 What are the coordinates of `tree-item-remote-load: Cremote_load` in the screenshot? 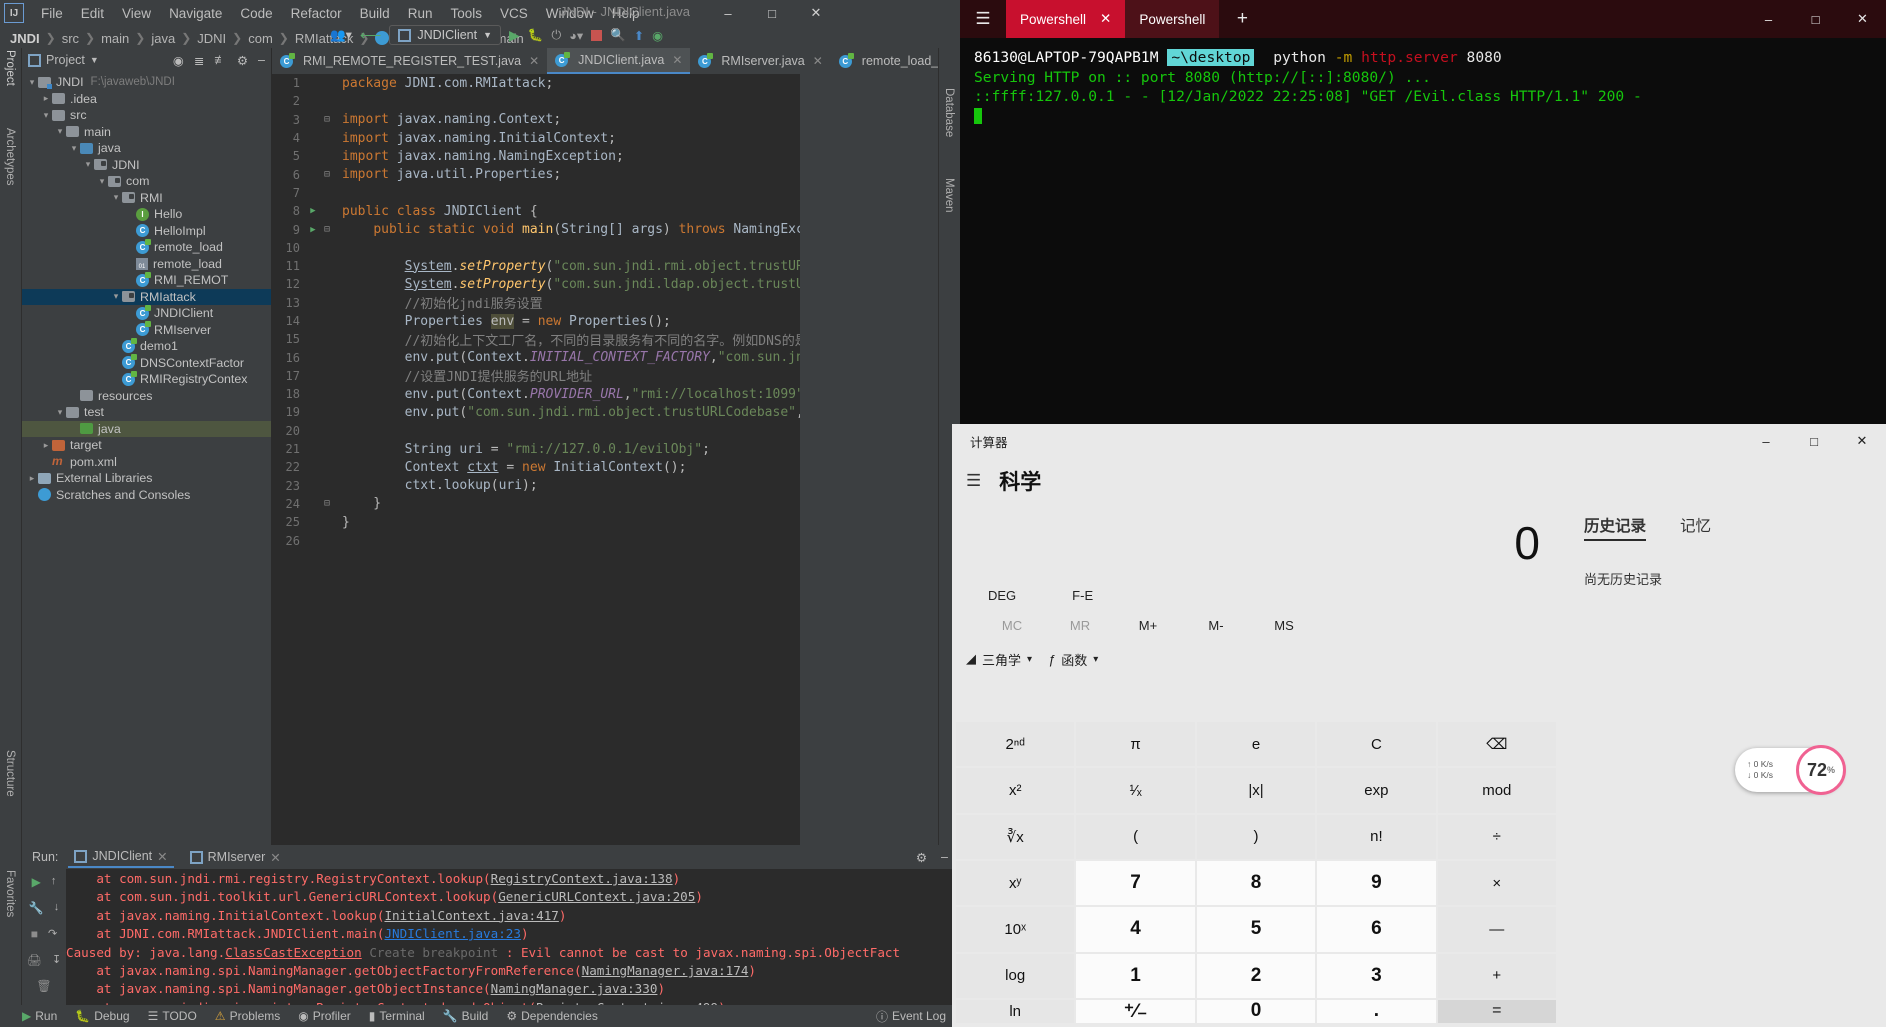 It's located at (146, 247).